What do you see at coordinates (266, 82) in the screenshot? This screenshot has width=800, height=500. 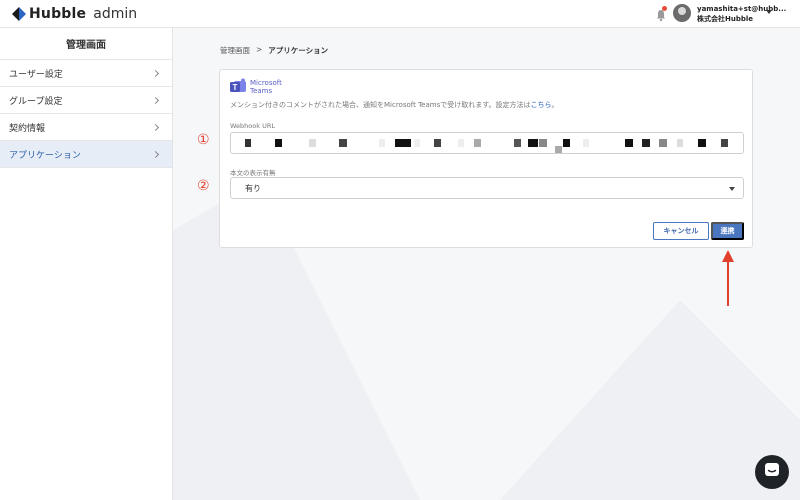 I see `teams-wordmark-line1: Microsoft` at bounding box center [266, 82].